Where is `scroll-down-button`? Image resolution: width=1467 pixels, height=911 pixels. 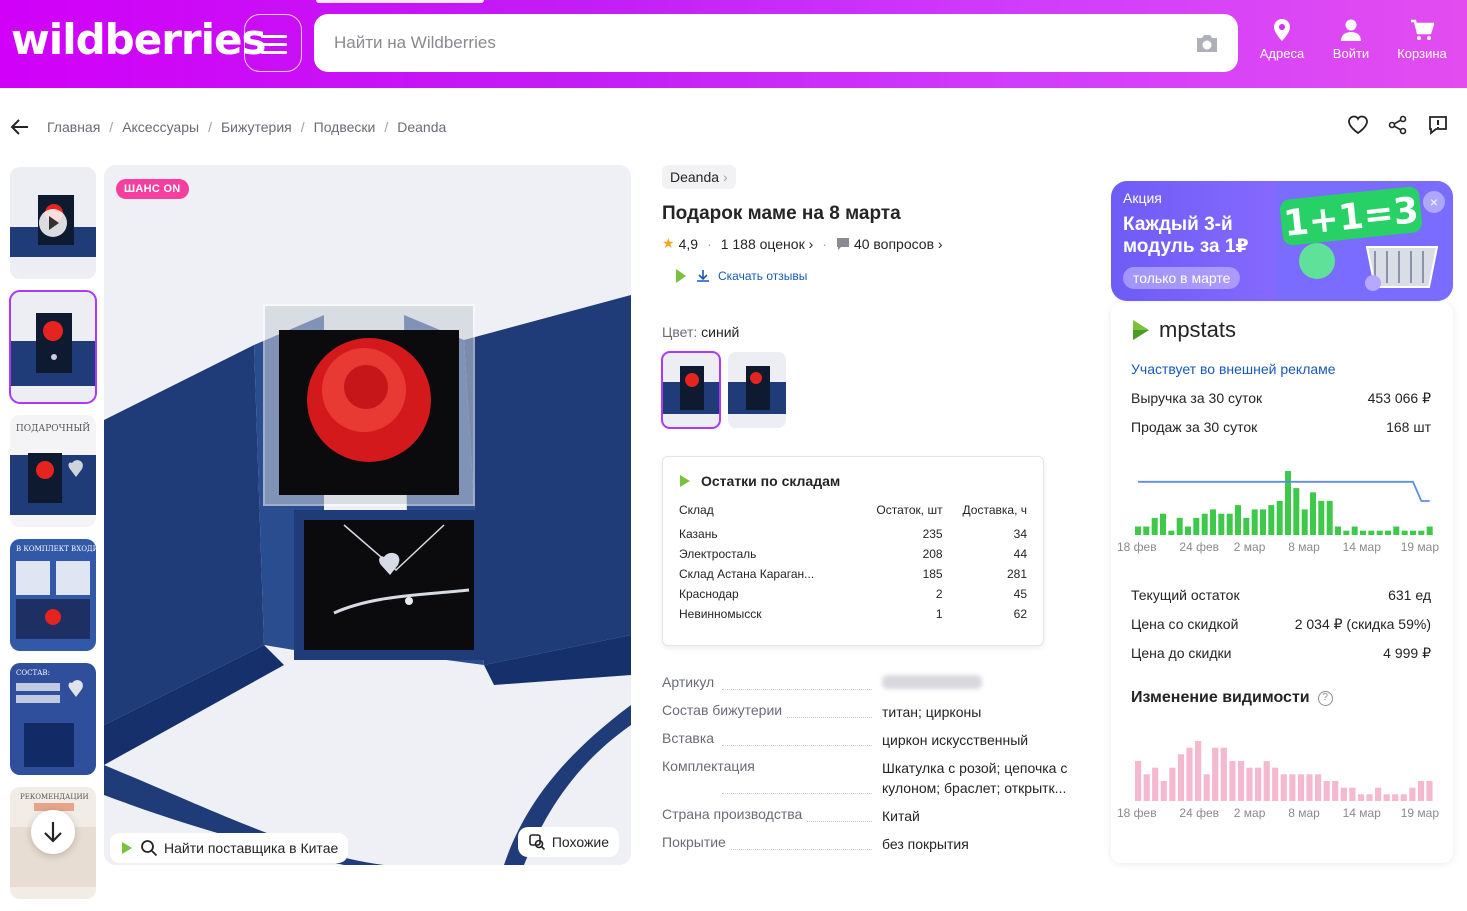 scroll-down-button is located at coordinates (53, 832).